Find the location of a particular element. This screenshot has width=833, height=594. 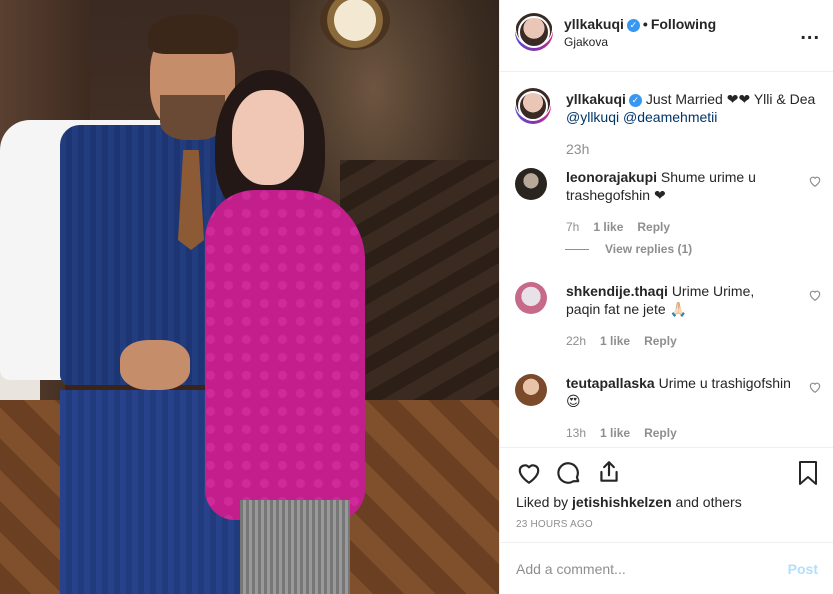

liked-by-user: jetishishkelzen is located at coordinates (622, 502).